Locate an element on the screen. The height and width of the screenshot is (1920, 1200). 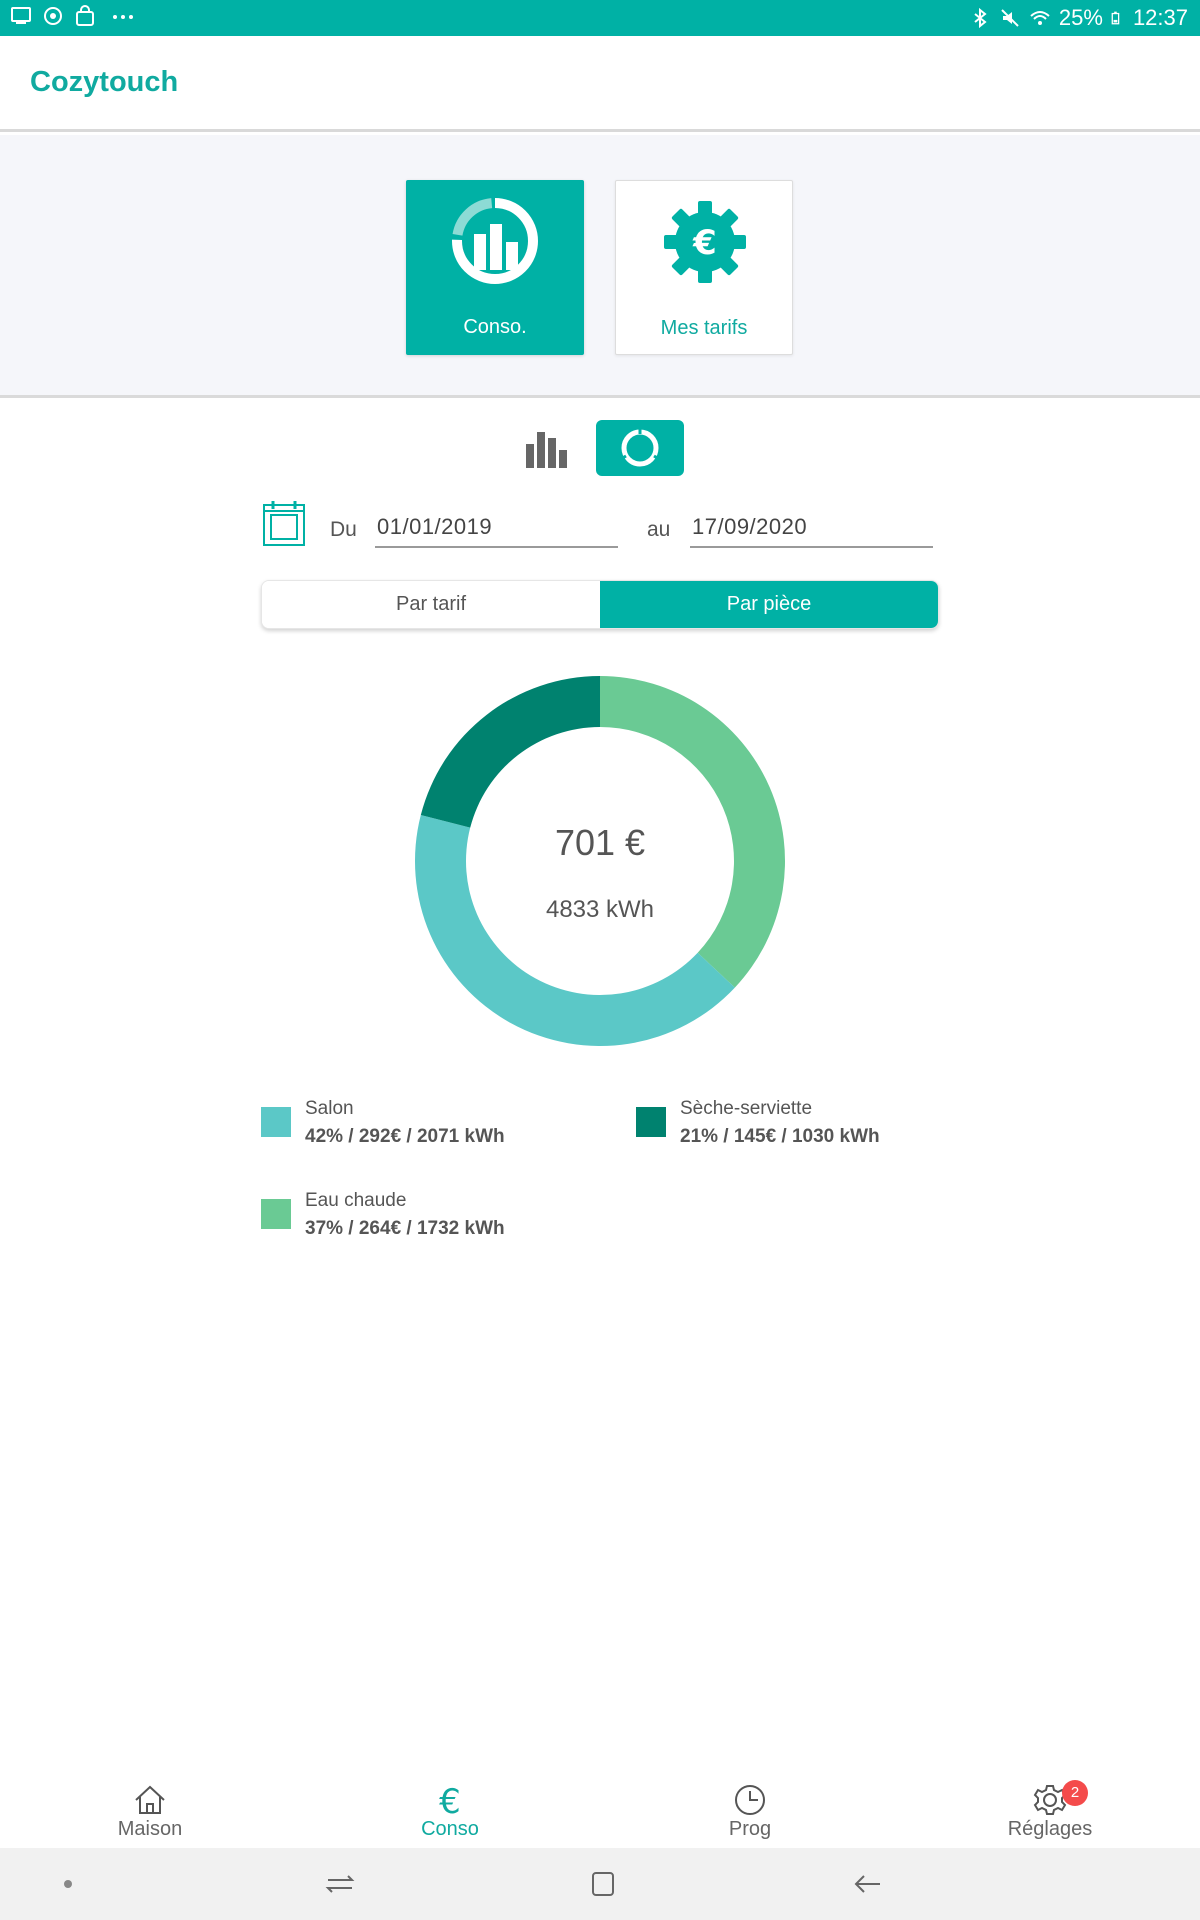
nav-reglages: 2 Réglages is located at coordinates (1050, 1807).